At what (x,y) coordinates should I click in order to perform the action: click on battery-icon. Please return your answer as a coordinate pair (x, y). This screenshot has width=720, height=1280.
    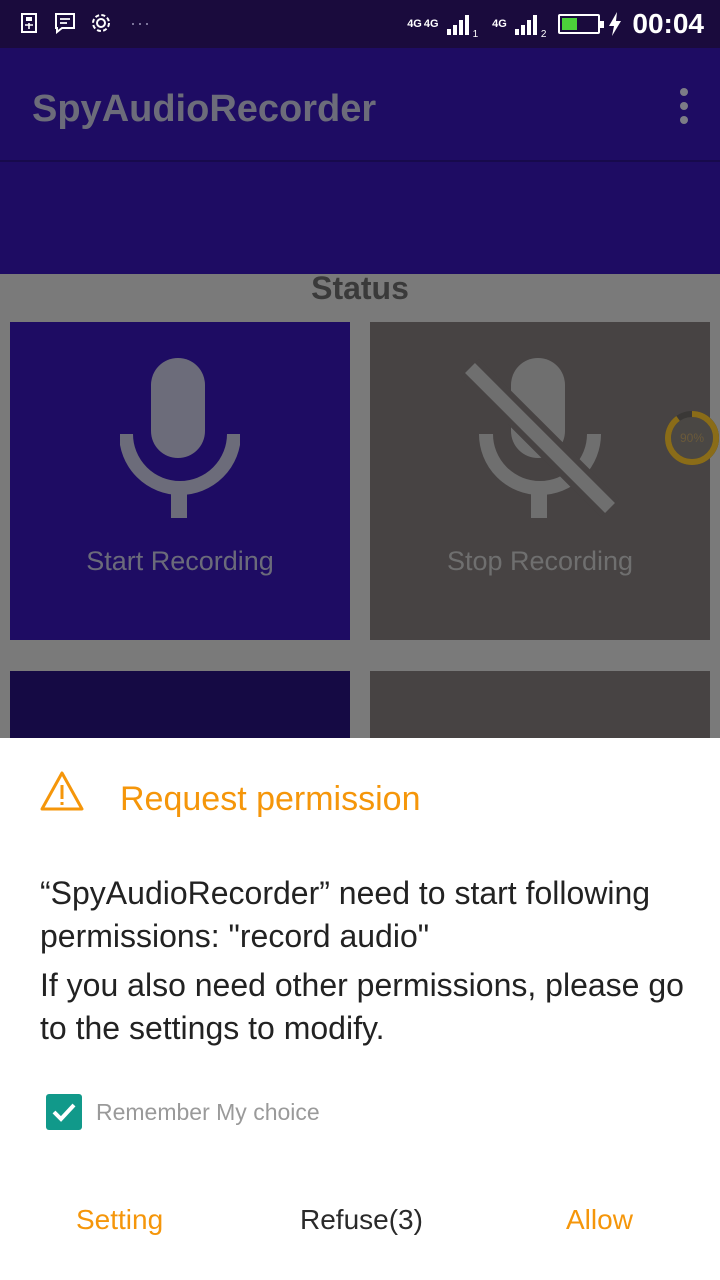
    Looking at the image, I should click on (581, 24).